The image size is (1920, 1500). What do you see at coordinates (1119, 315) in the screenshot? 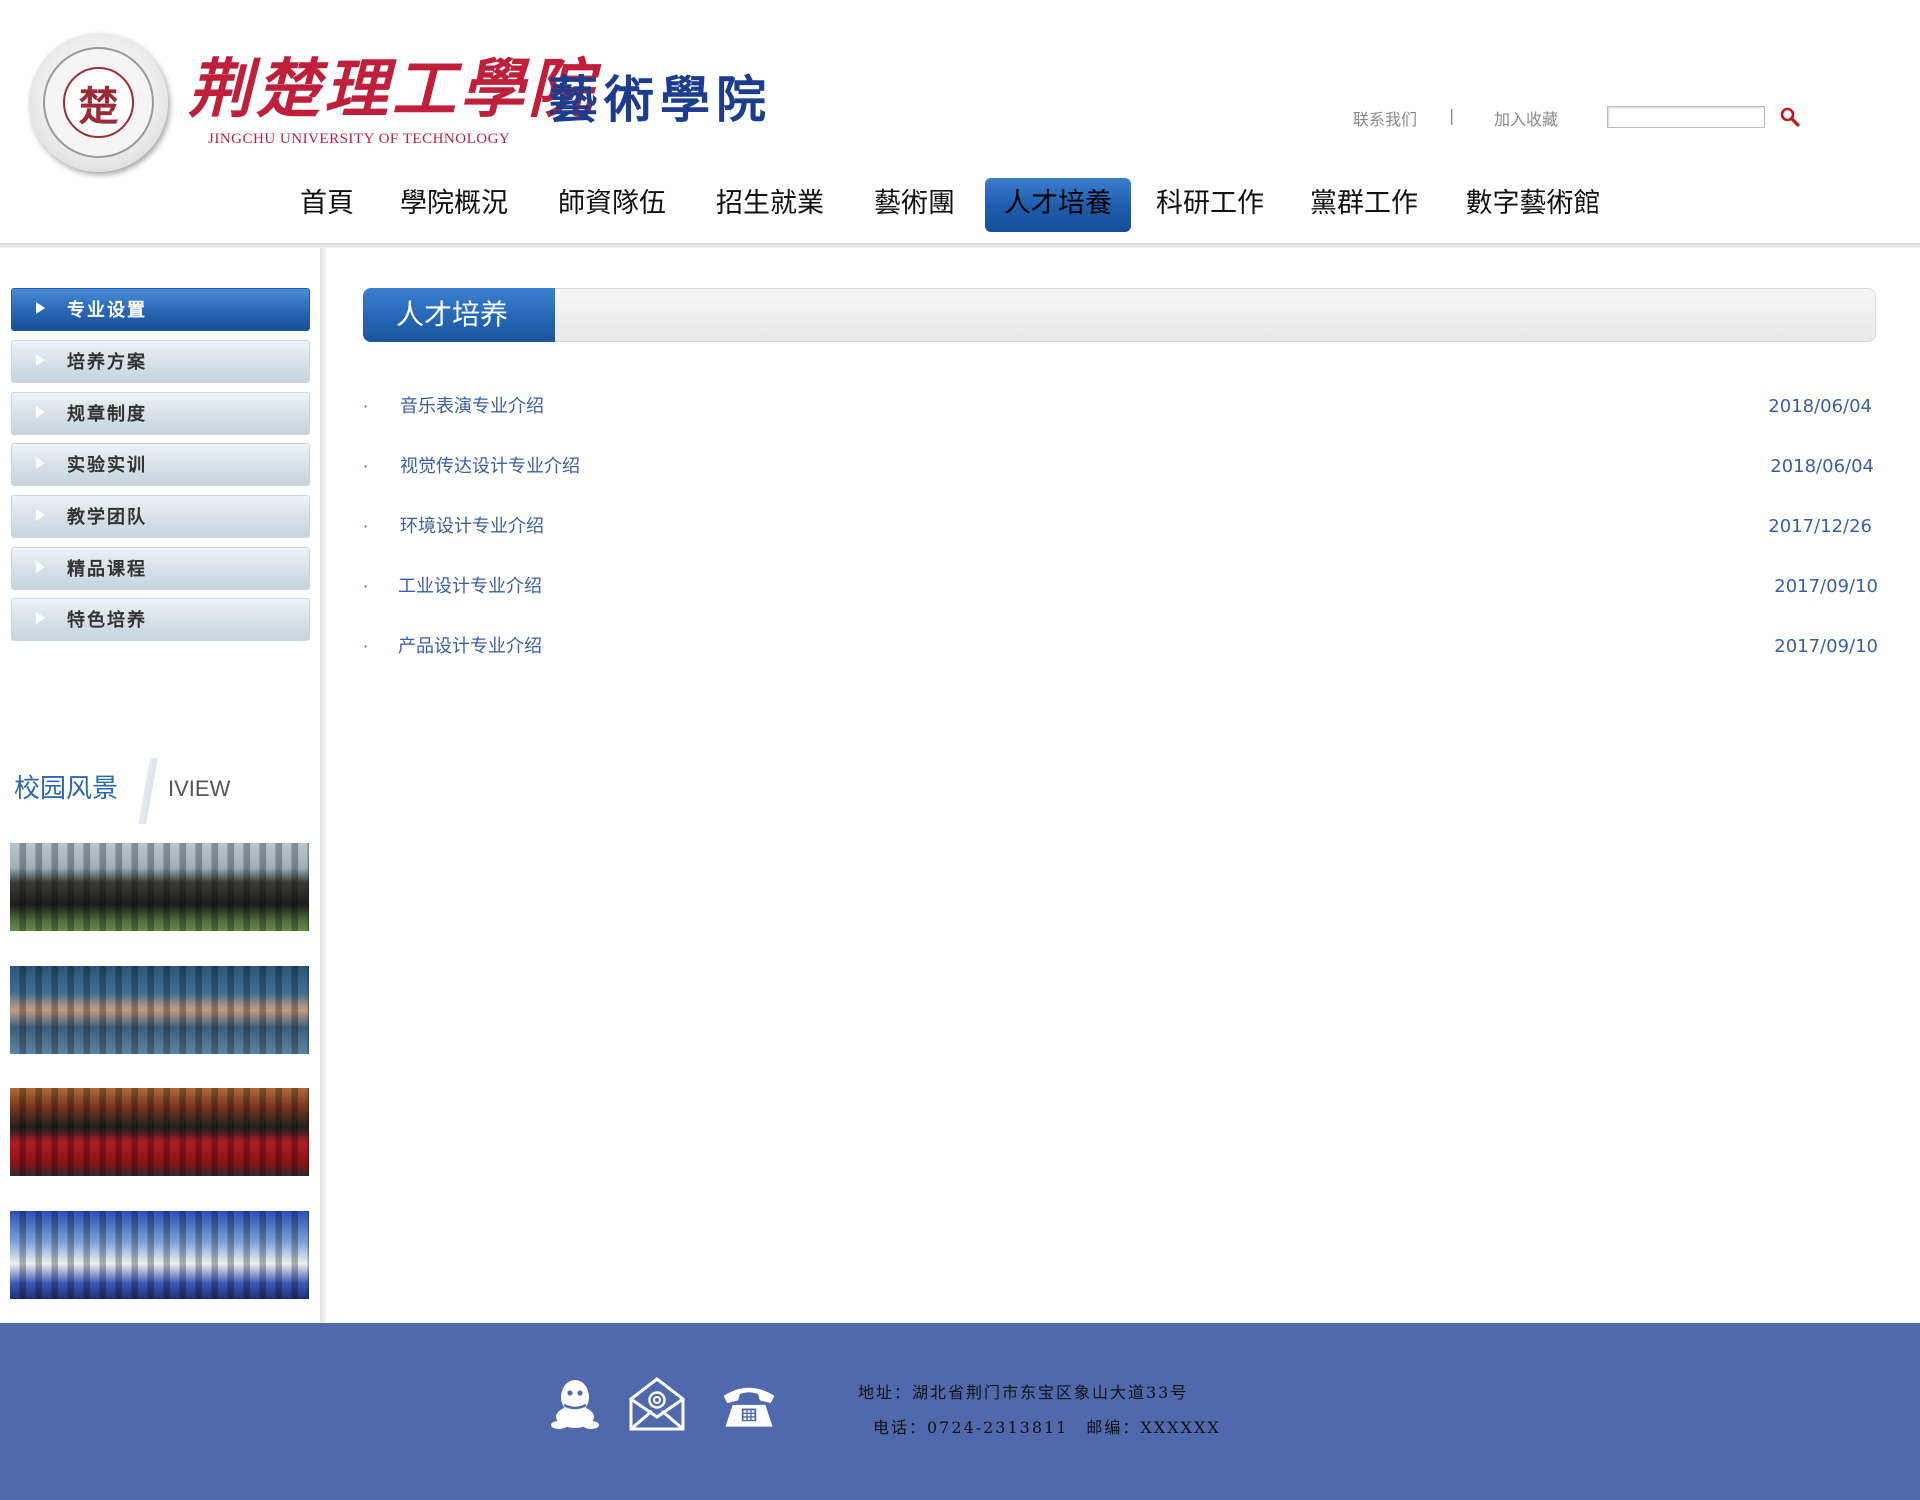
I see `section-title-bar` at bounding box center [1119, 315].